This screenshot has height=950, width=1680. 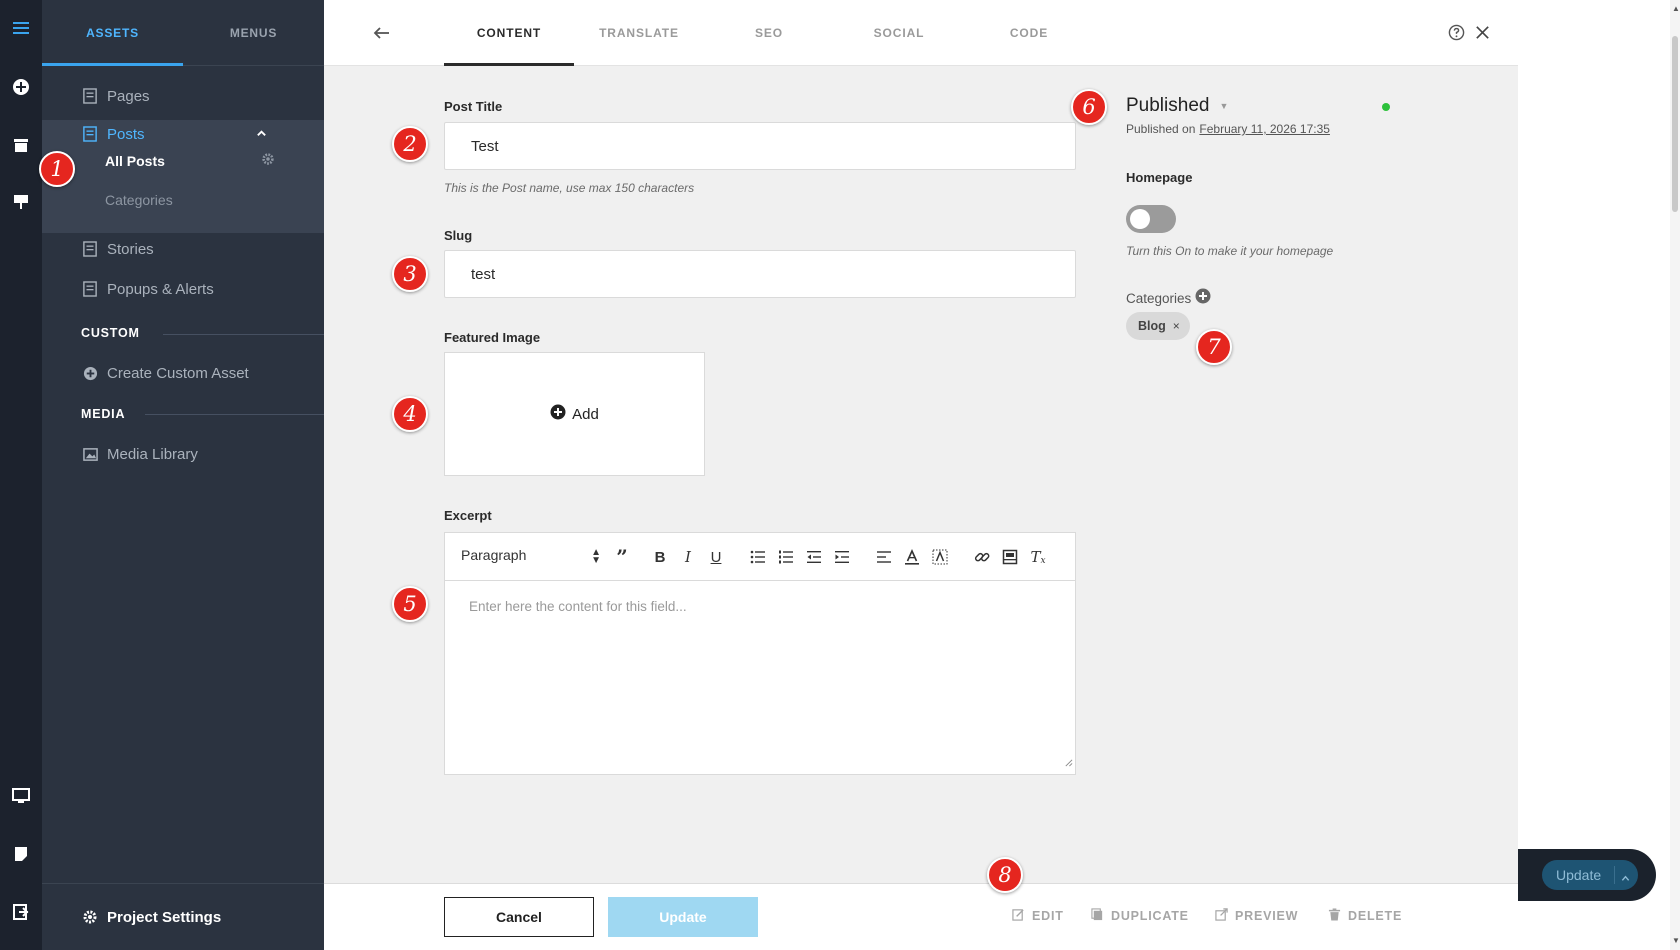 I want to click on indent-icon, so click(x=842, y=557).